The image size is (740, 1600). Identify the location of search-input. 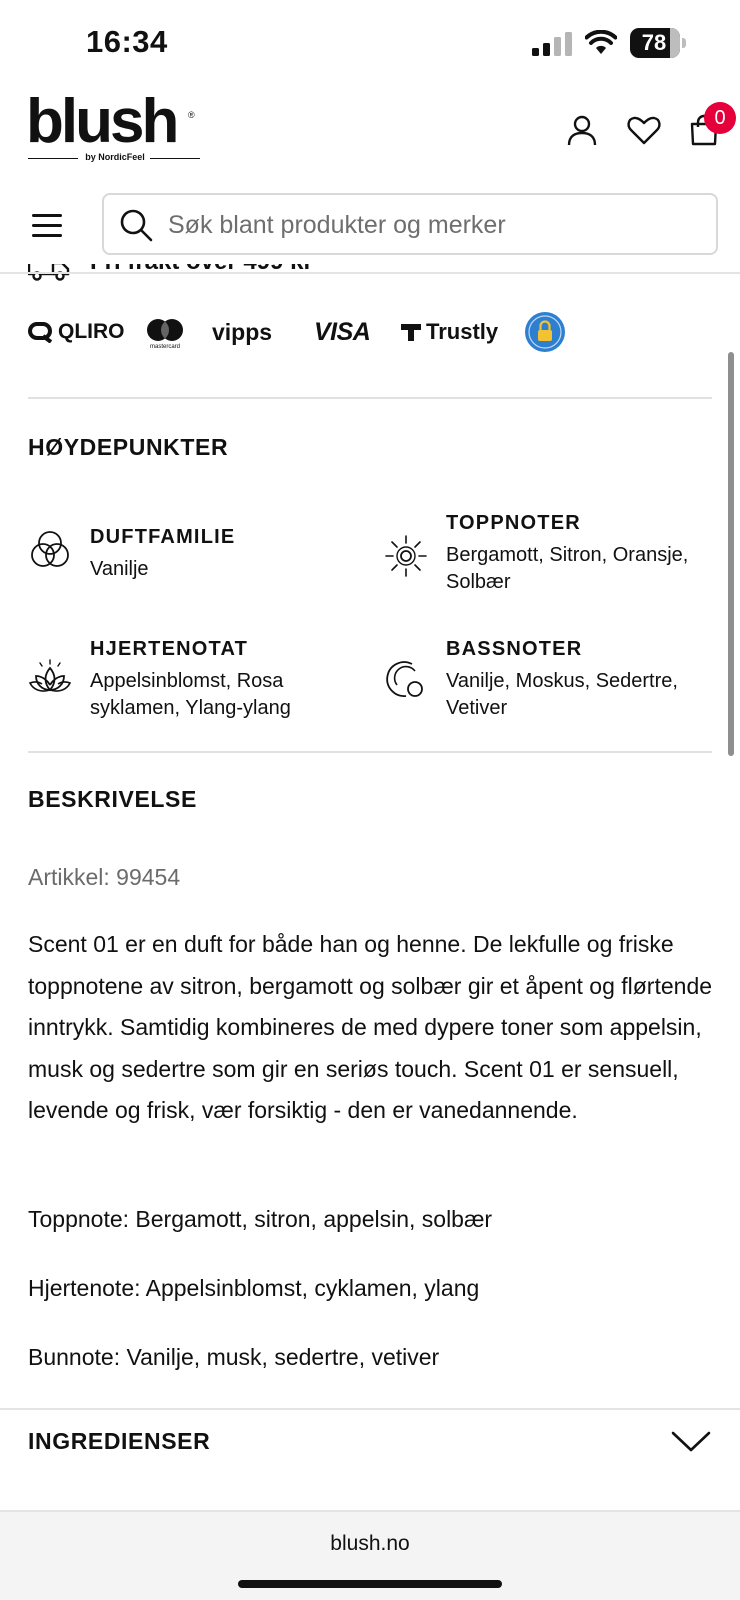
(433, 225).